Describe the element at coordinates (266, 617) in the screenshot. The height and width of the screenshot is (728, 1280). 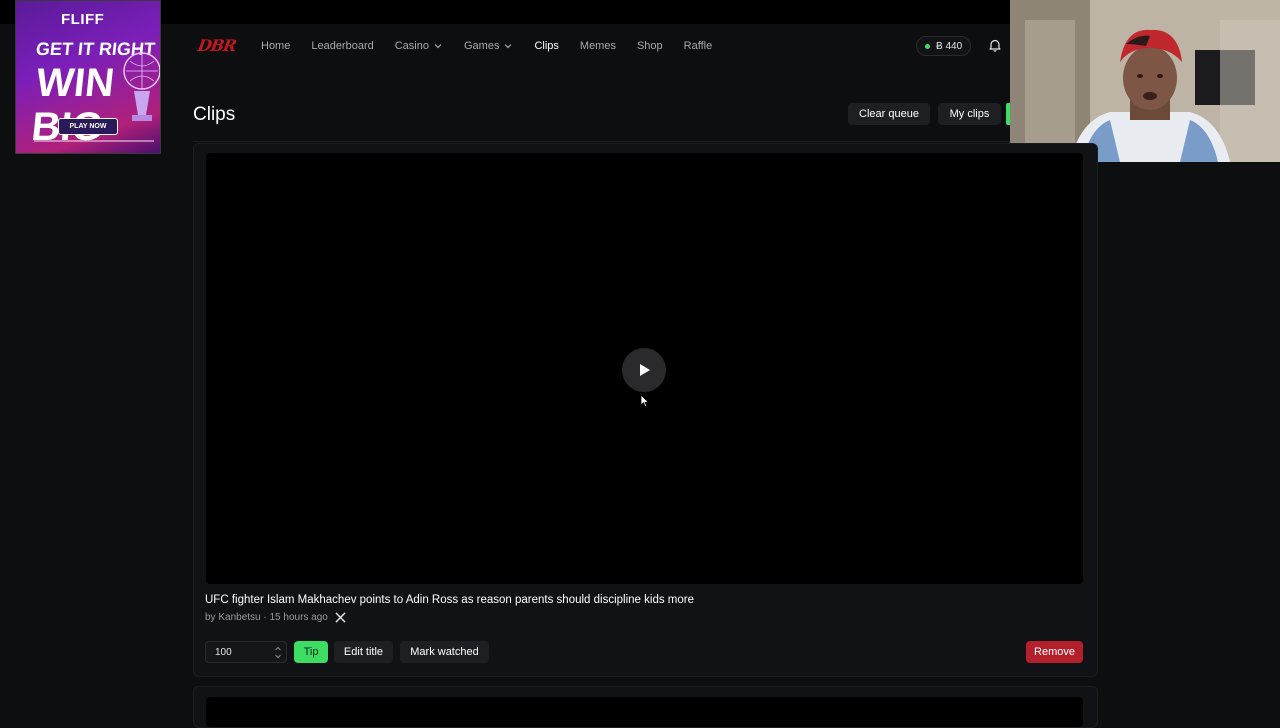
I see `clip-author-time: by Kanbetsu · 15 hours ago` at that location.